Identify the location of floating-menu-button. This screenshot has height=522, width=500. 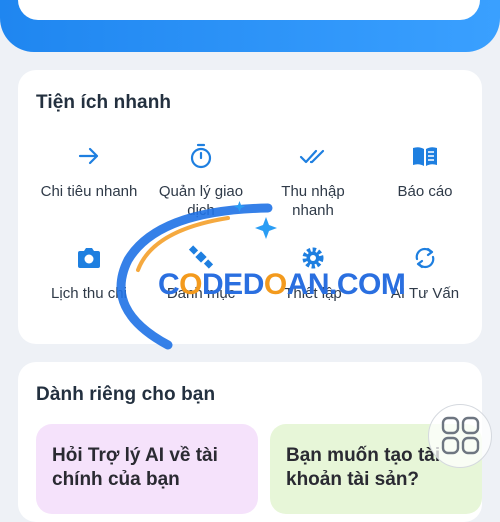
(460, 436).